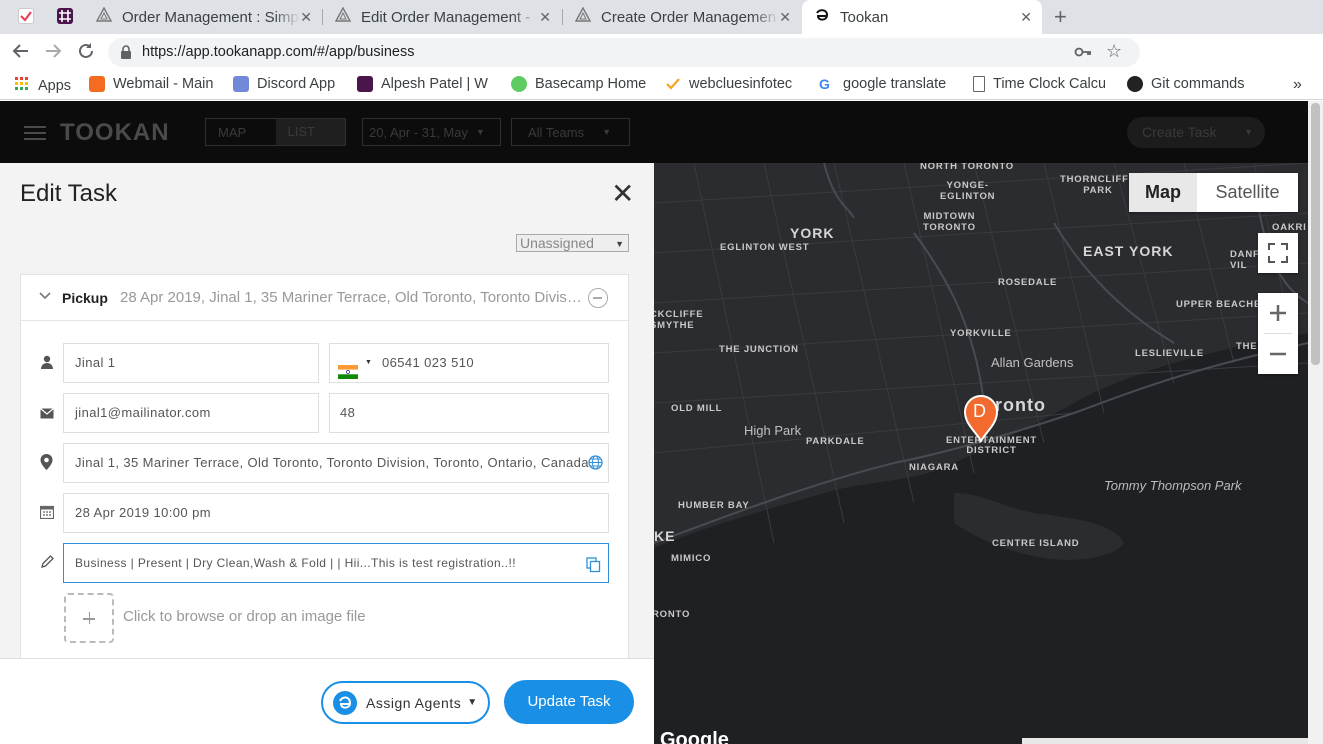 The height and width of the screenshot is (744, 1323). What do you see at coordinates (21, 53) in the screenshot?
I see `back-arrow-icon` at bounding box center [21, 53].